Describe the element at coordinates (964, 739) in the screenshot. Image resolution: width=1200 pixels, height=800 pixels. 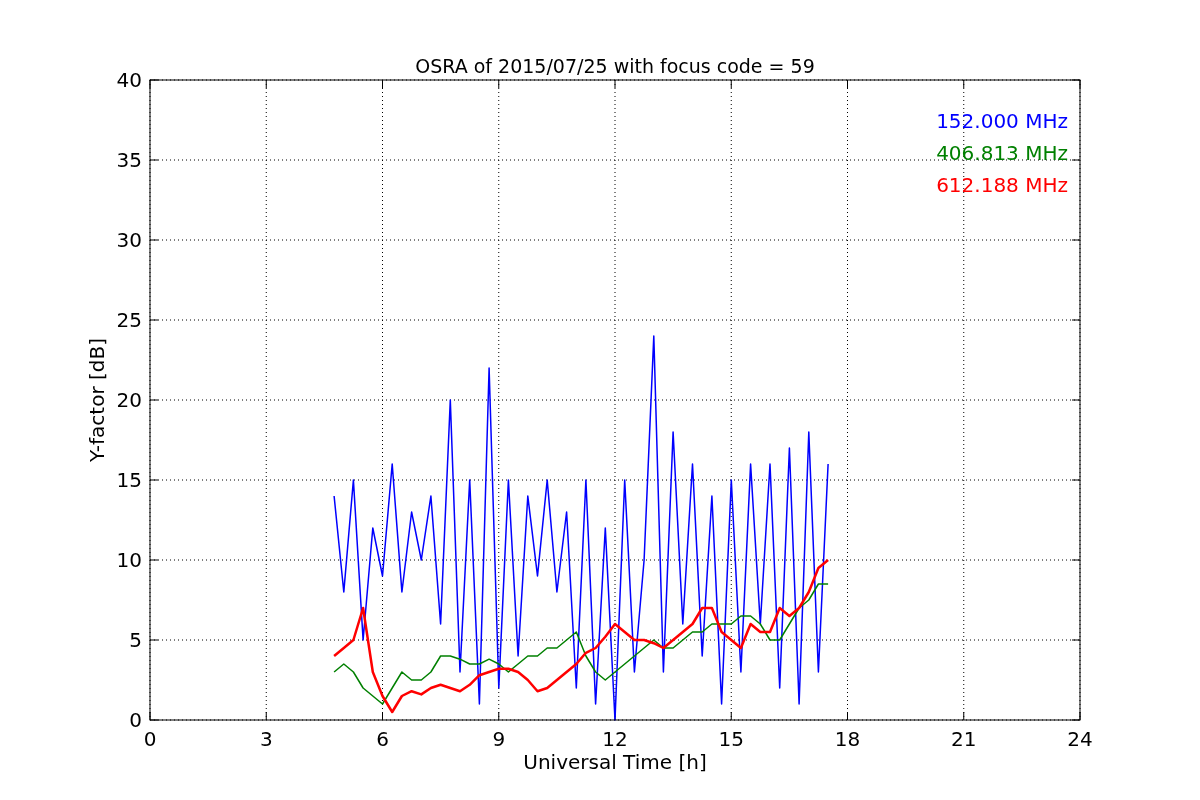
I see `x-tick-label: 21` at that location.